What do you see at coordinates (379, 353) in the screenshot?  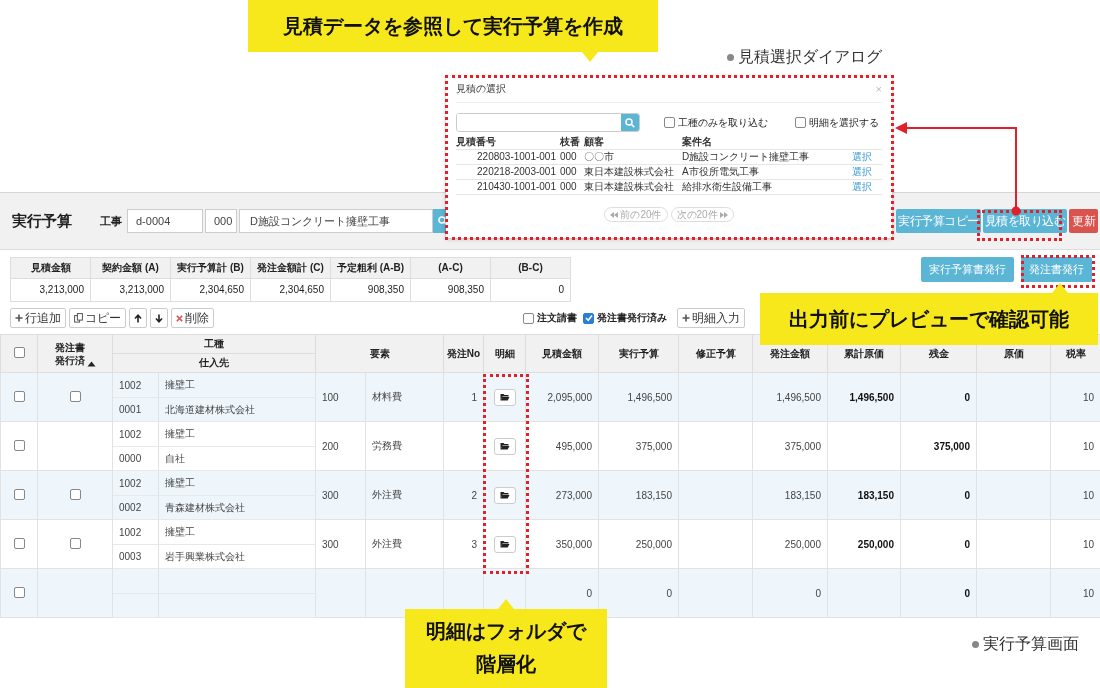 I see `column-header: 要素` at bounding box center [379, 353].